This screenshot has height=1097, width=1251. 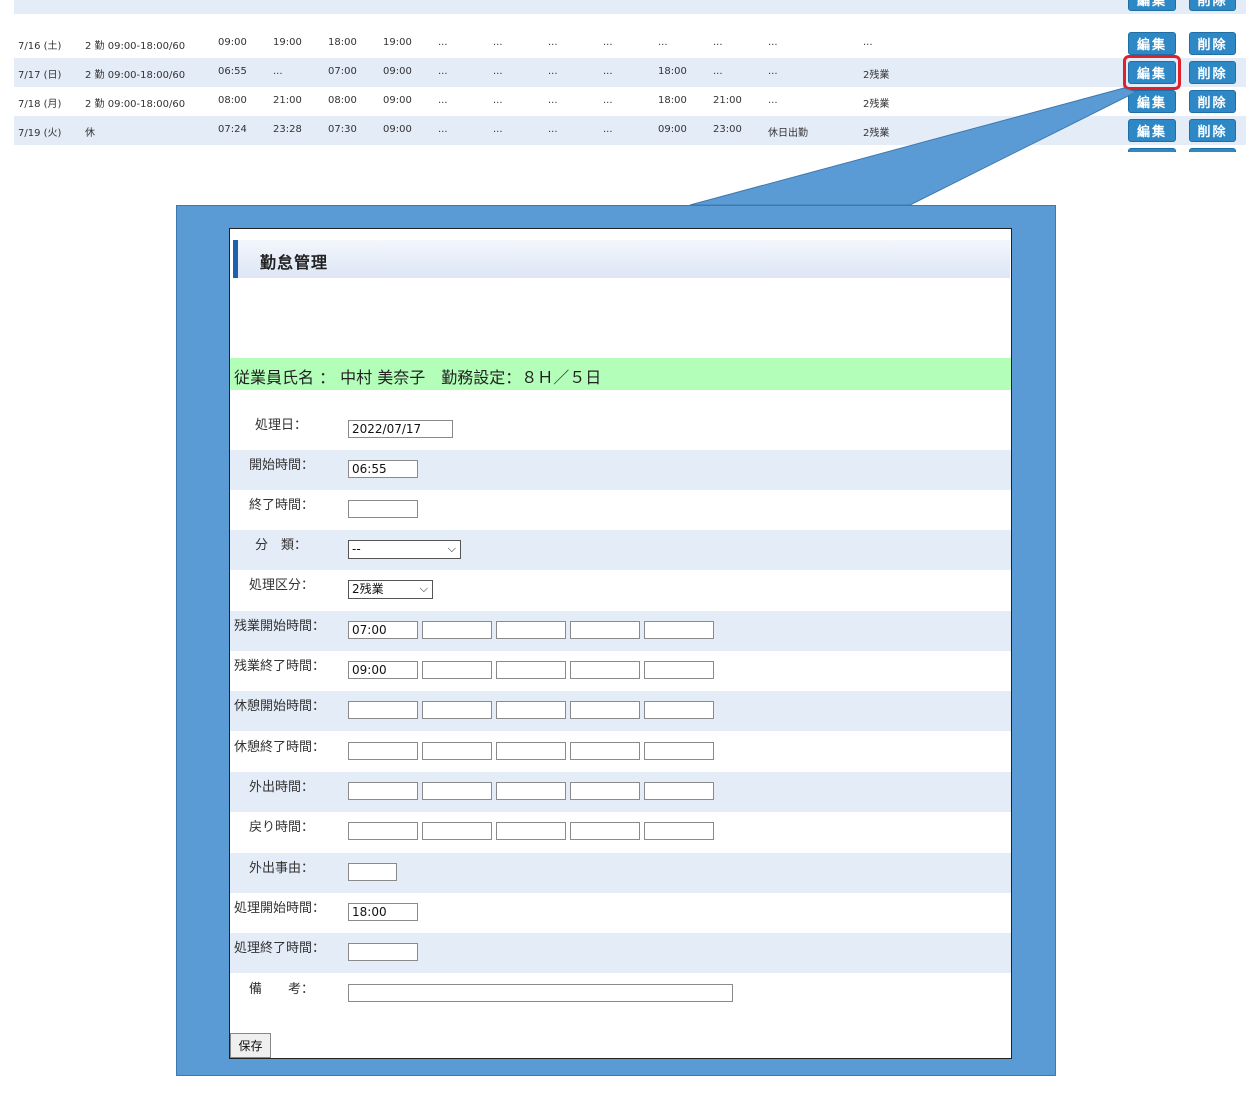 I want to click on process-type-select: 2残業 ⌵, so click(x=390, y=589).